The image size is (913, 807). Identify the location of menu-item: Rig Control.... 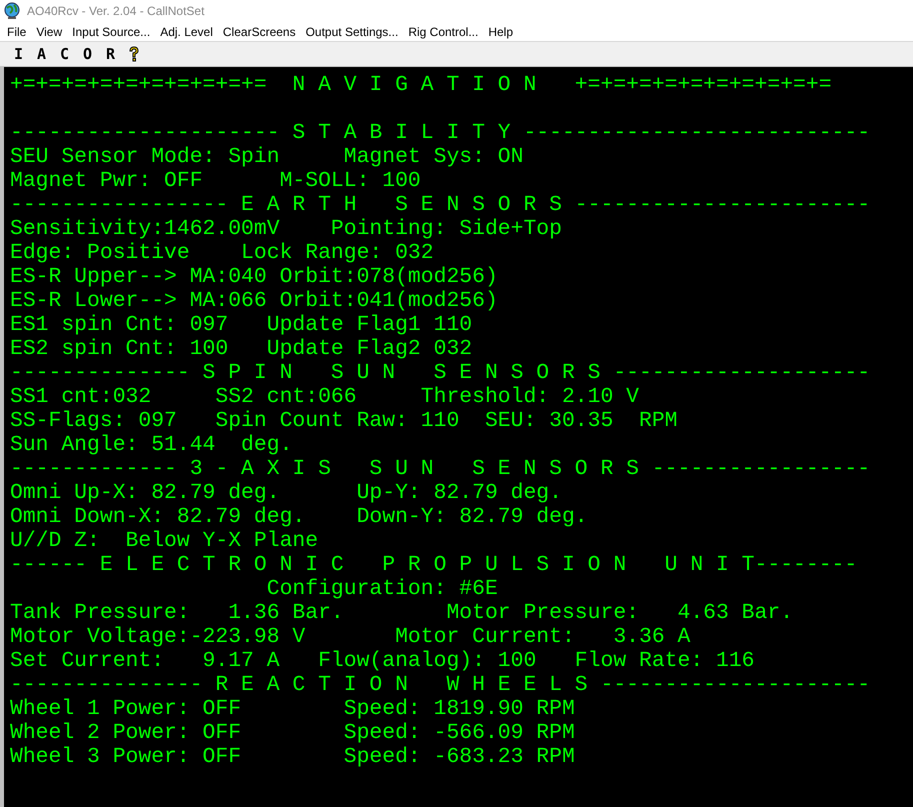
(443, 31).